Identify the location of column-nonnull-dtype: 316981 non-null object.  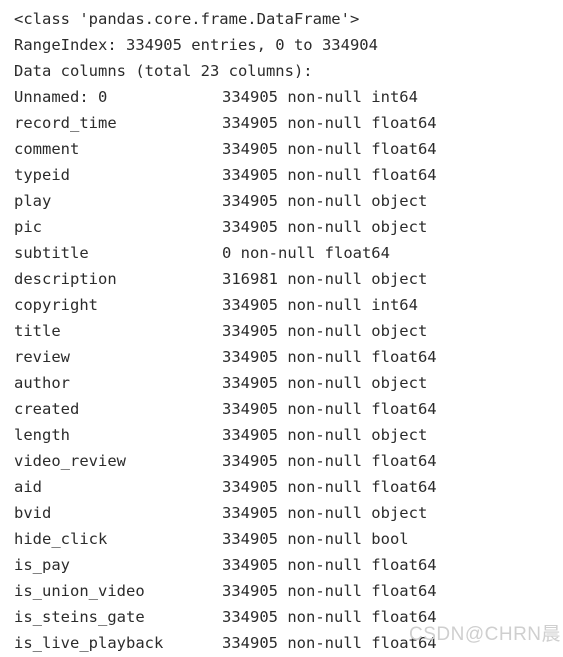
(325, 279).